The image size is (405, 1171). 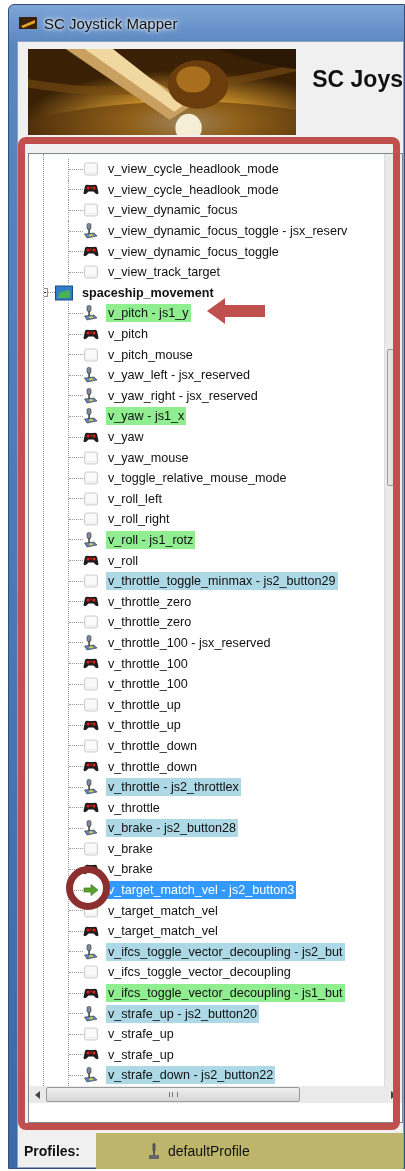 What do you see at coordinates (52, 1151) in the screenshot?
I see `profiles-label: Profiles:` at bounding box center [52, 1151].